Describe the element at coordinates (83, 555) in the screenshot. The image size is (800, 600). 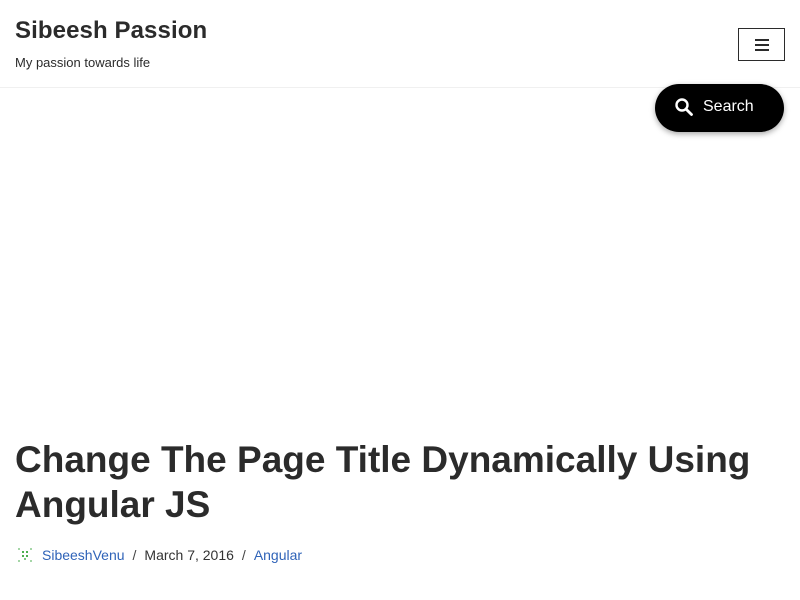
I see `author-link: SibeeshVenu` at that location.